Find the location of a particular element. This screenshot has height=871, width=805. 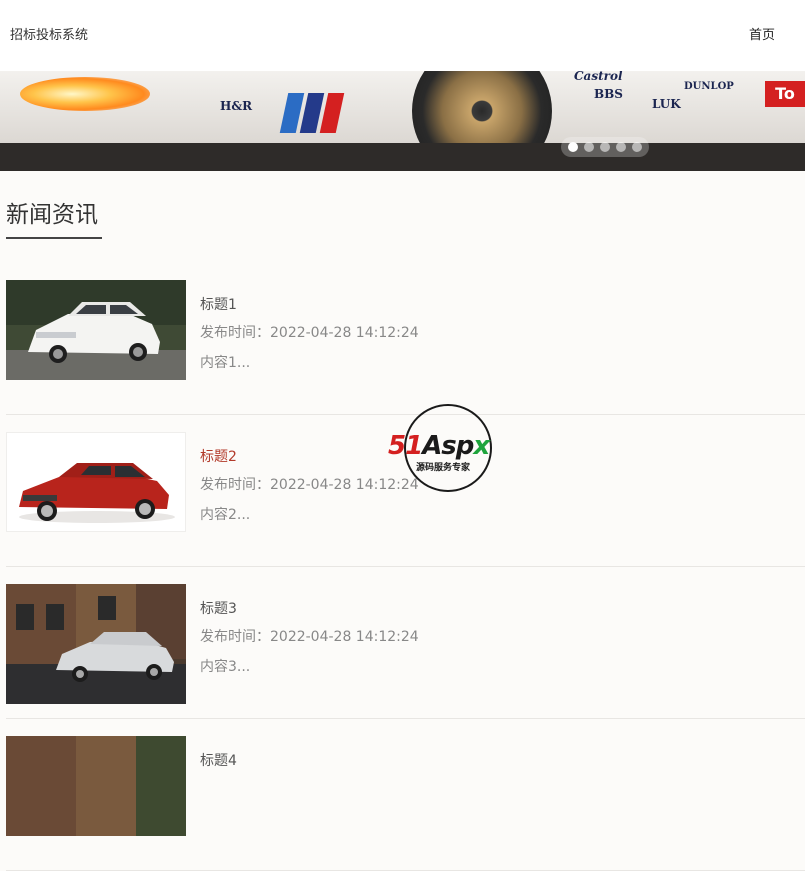

sponsor-logo-dunlop: DUNLOP is located at coordinates (709, 86).